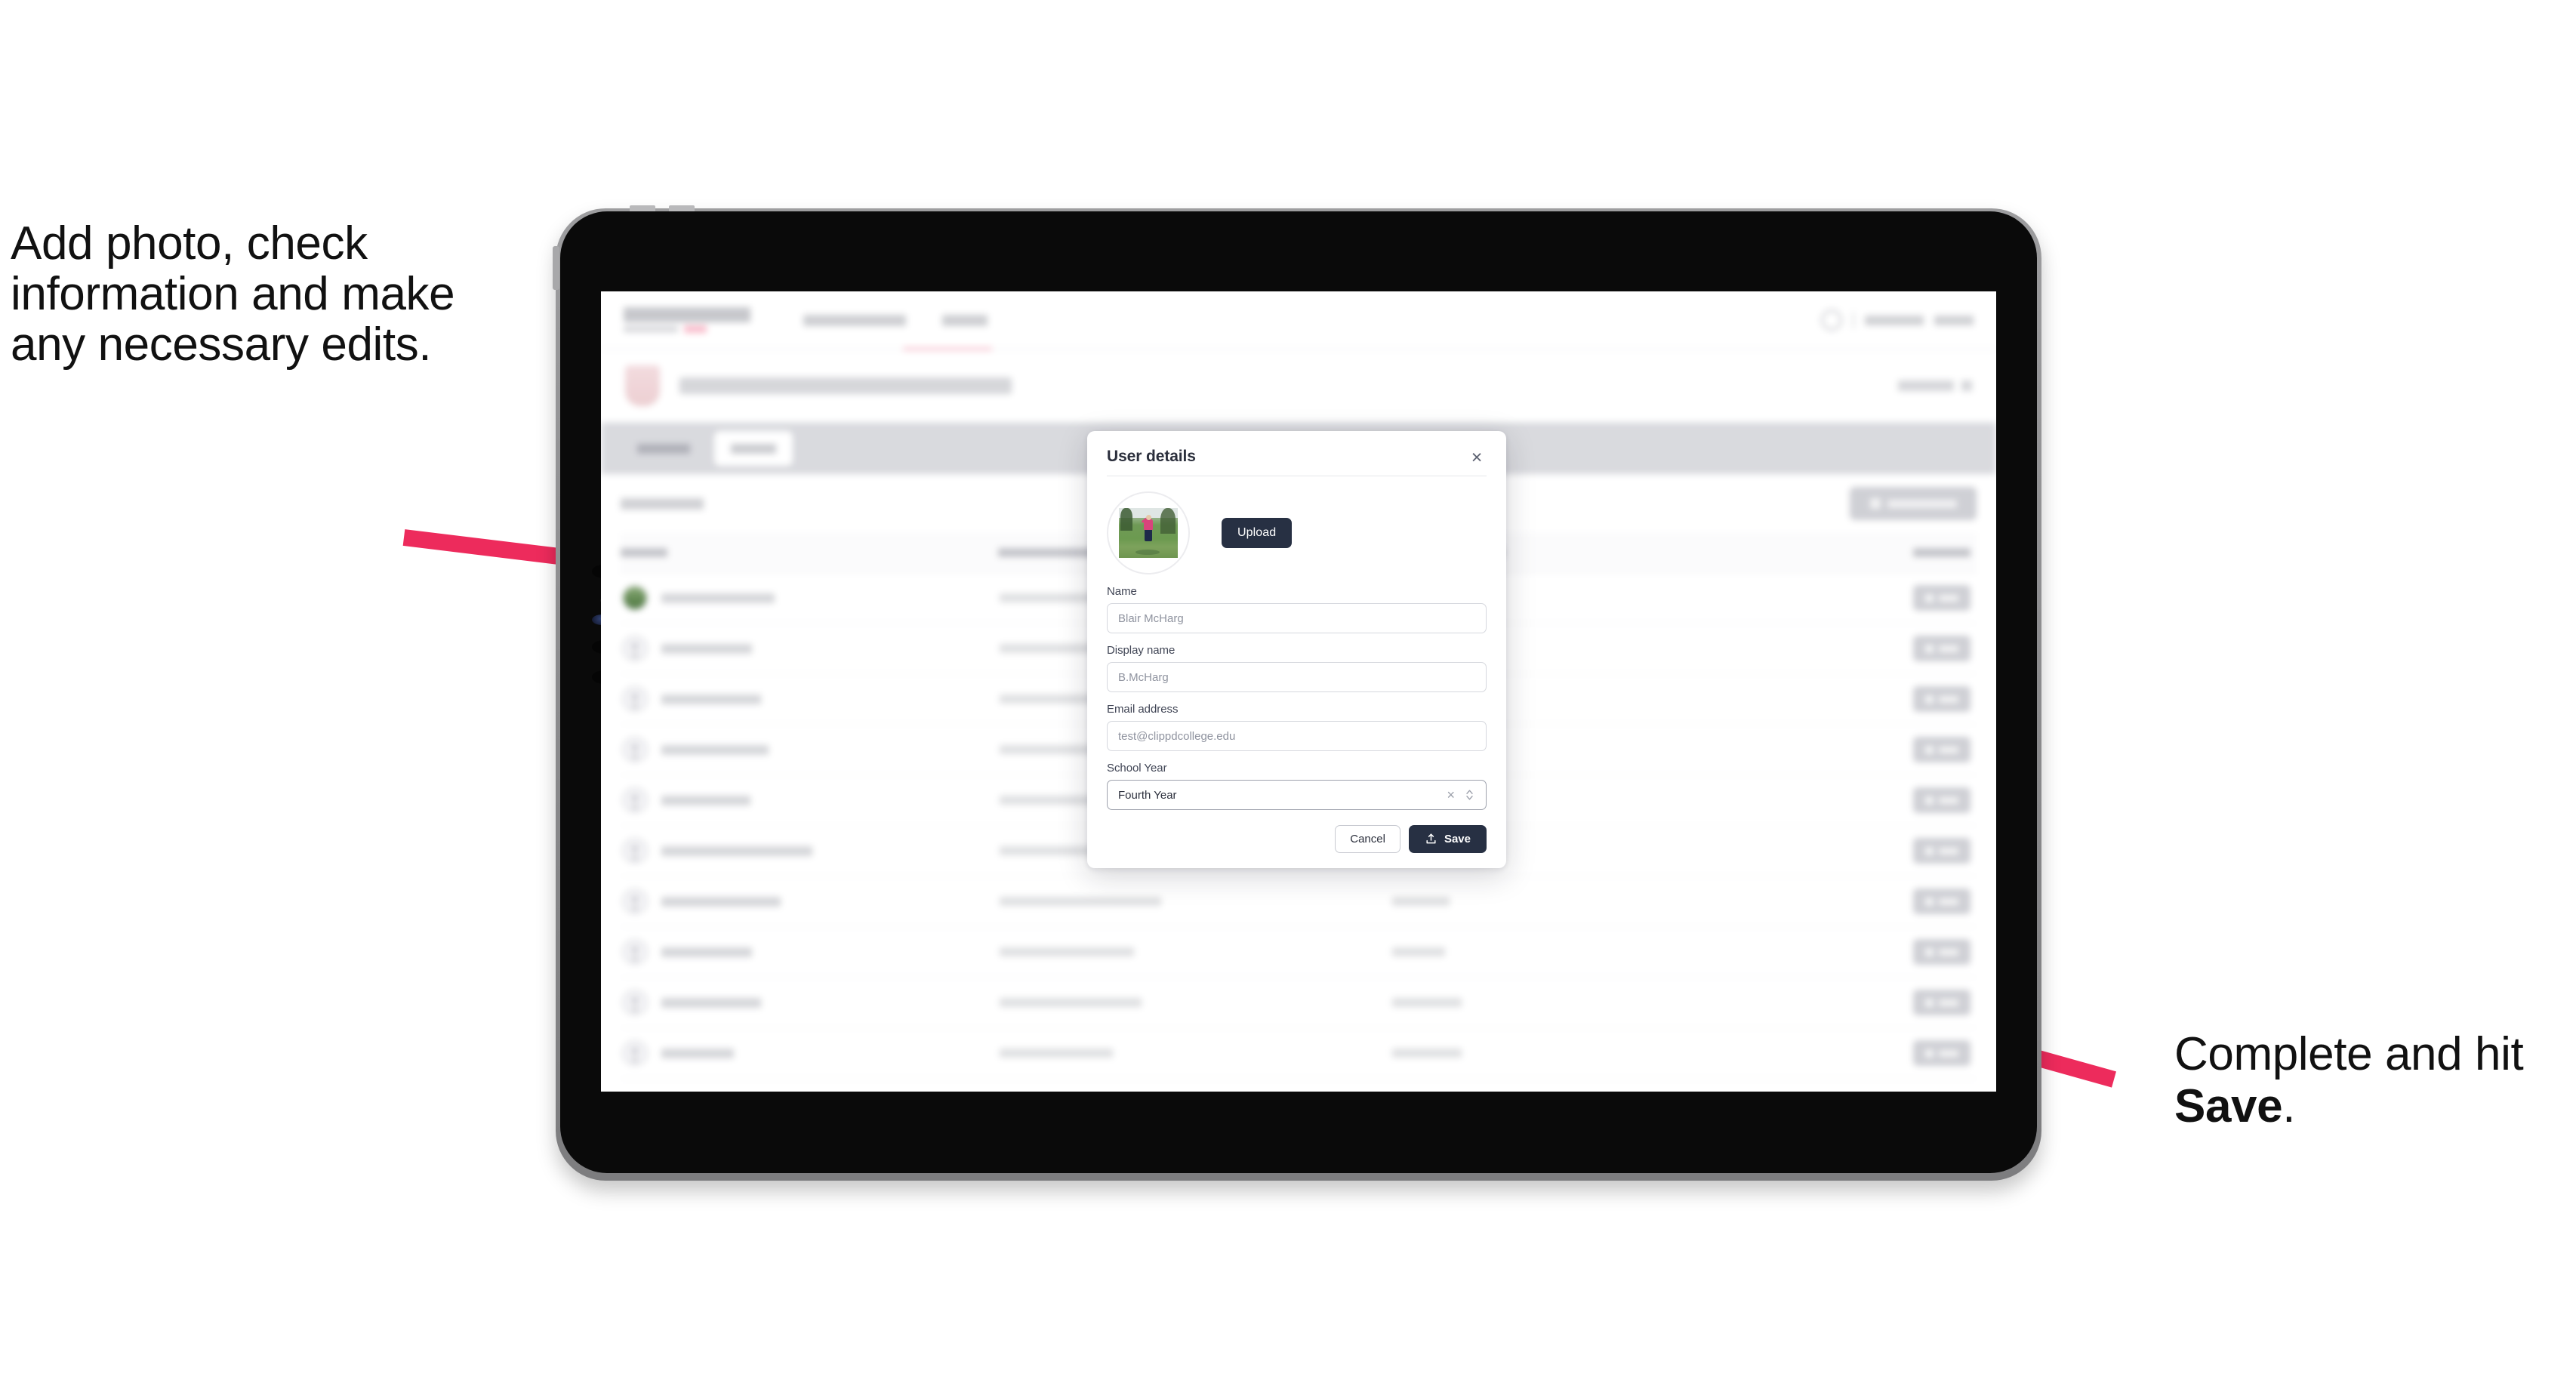  What do you see at coordinates (1457, 839) in the screenshot?
I see `save-button-label: Save` at bounding box center [1457, 839].